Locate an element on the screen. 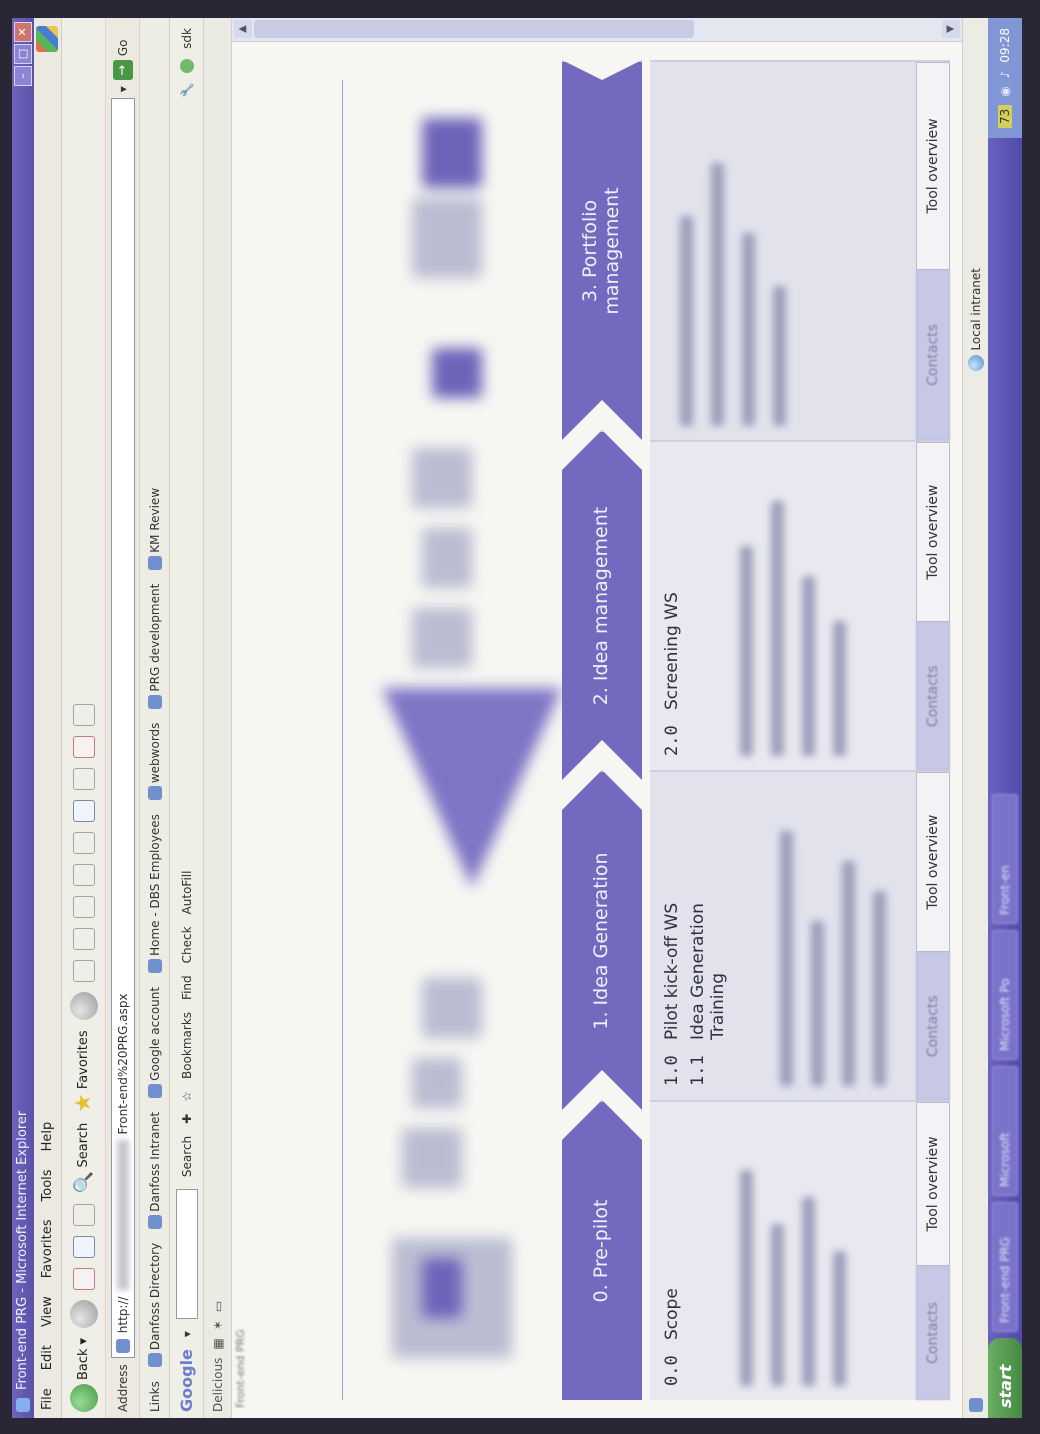  rss-button is located at coordinates (83, 779).